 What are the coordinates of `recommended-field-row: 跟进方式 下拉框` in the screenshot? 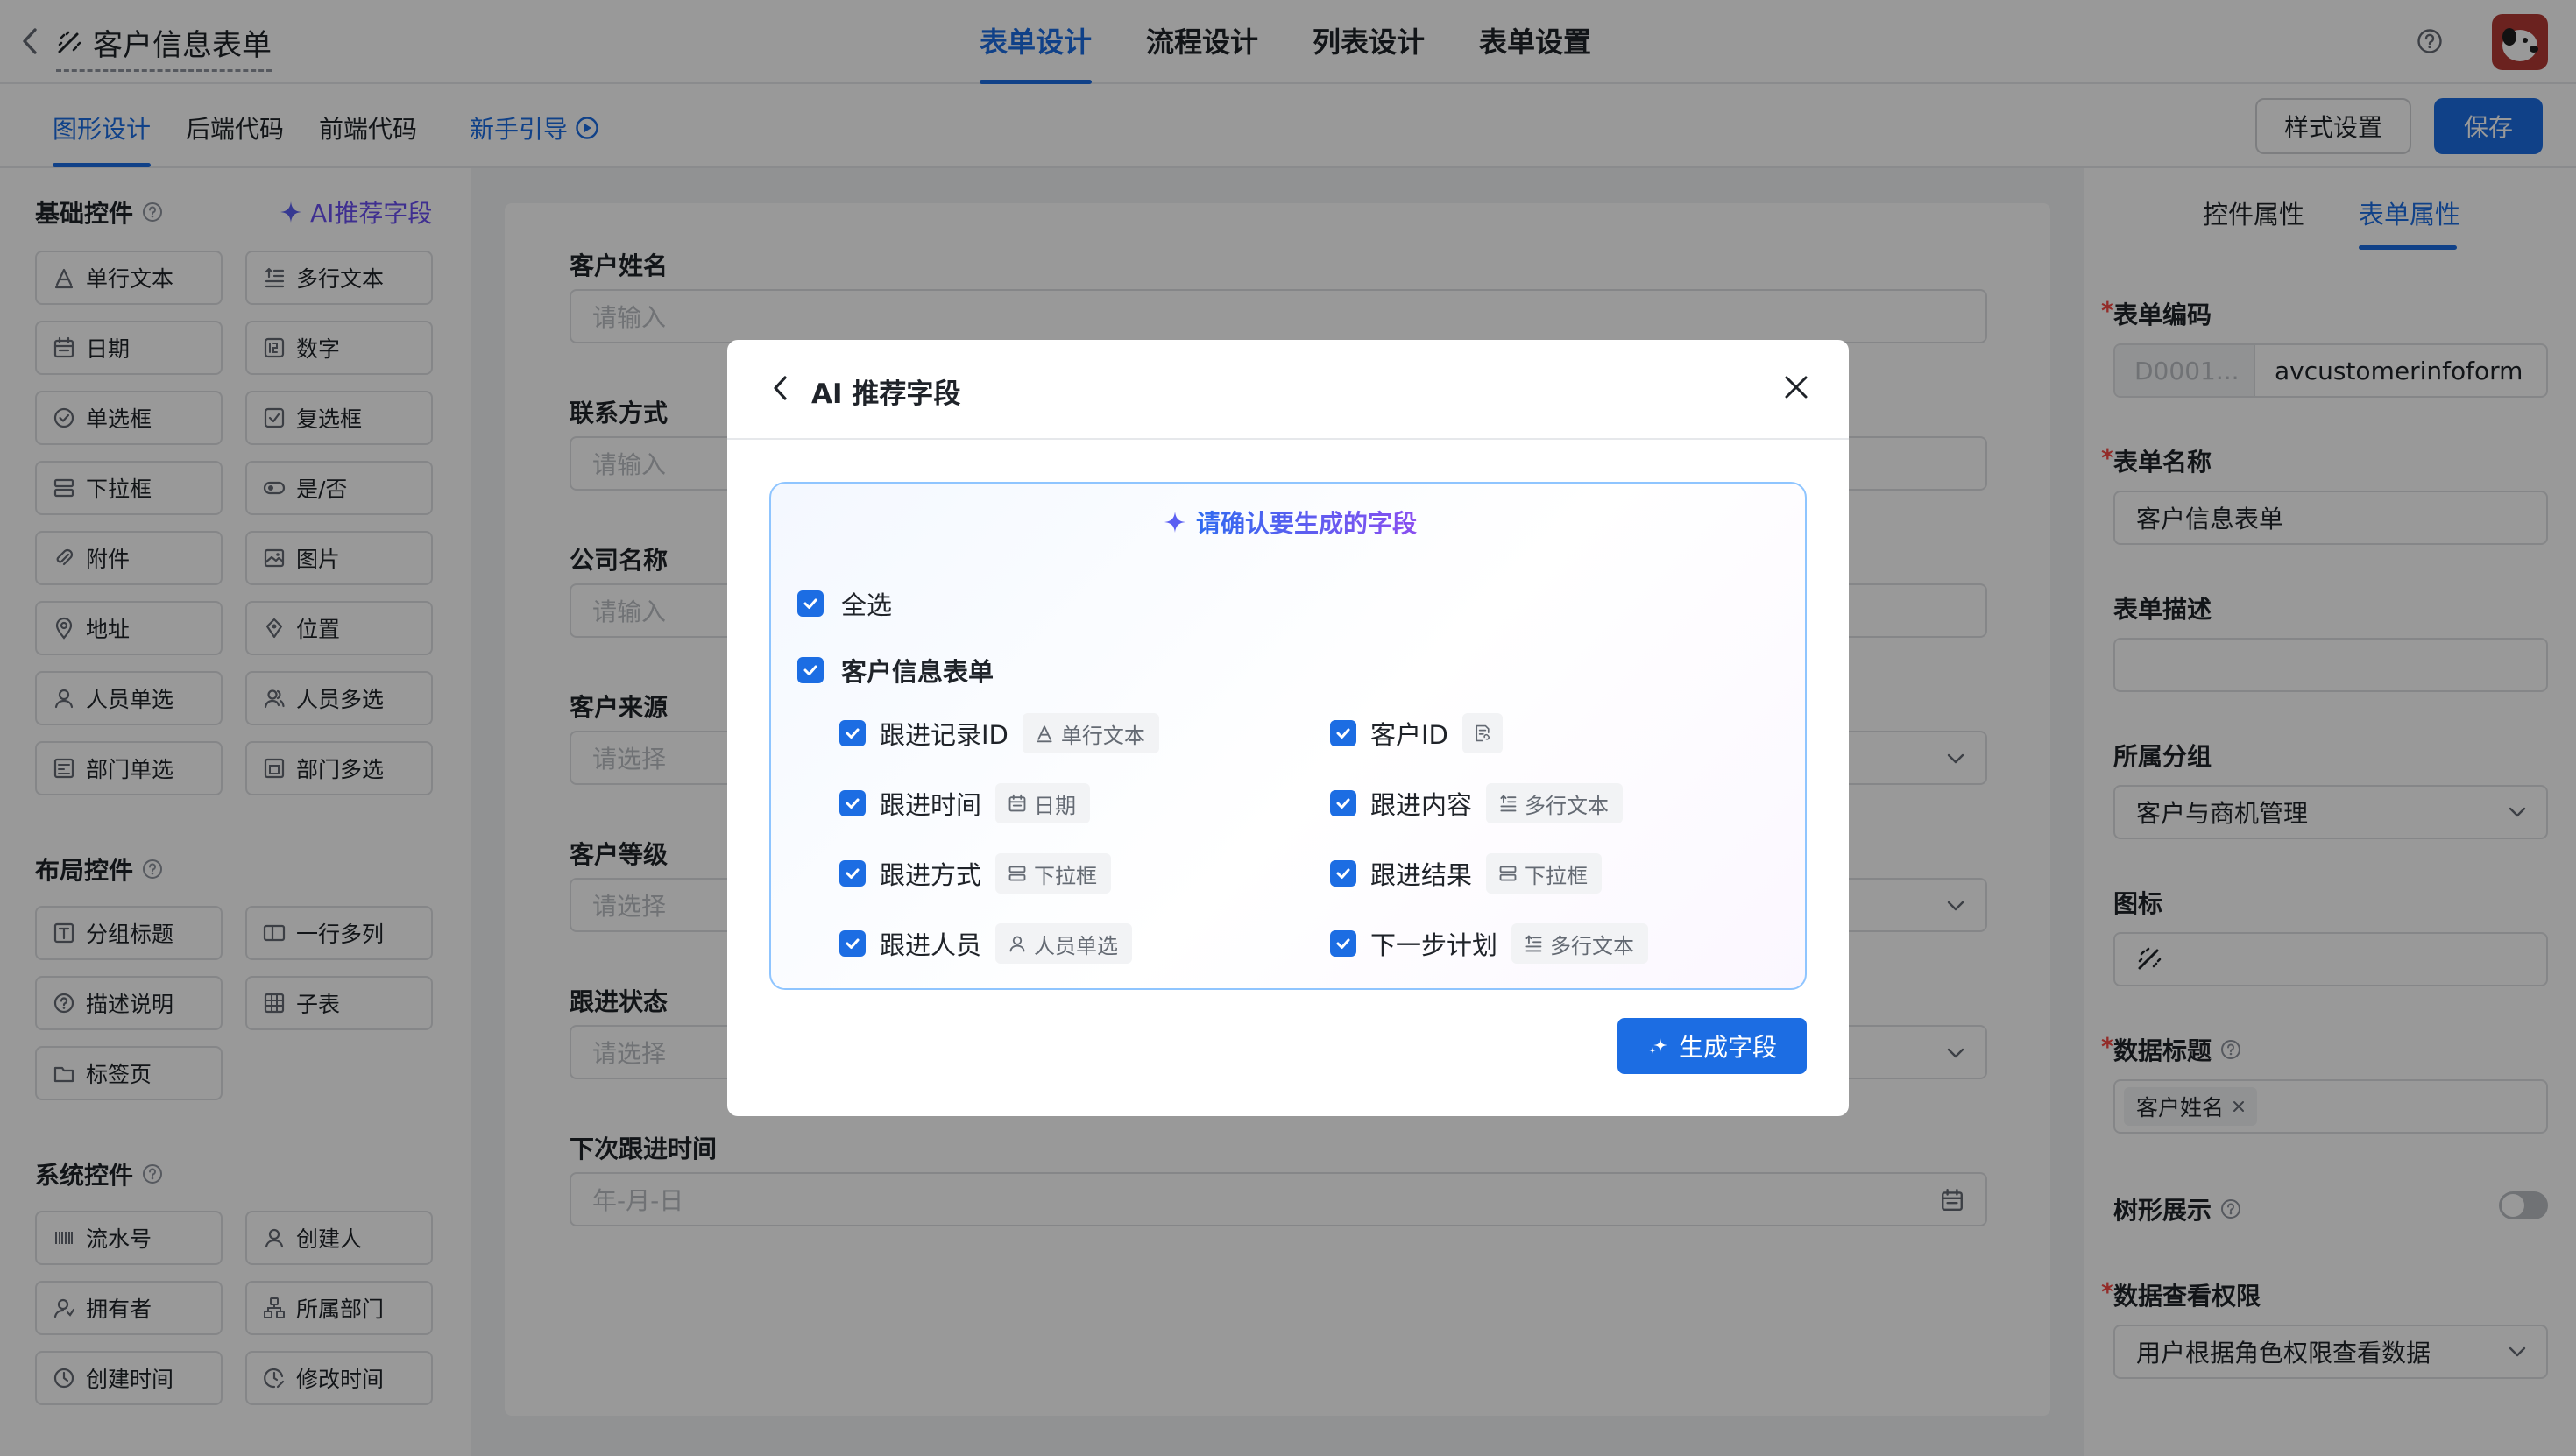 It's located at (975, 873).